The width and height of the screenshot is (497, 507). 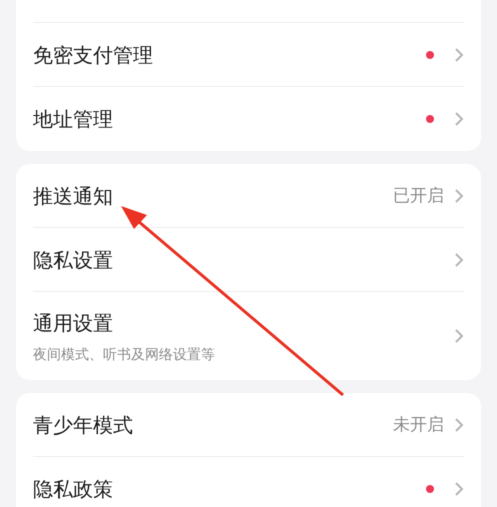 I want to click on settings-row: 青少年模式 未开启, so click(x=248, y=425).